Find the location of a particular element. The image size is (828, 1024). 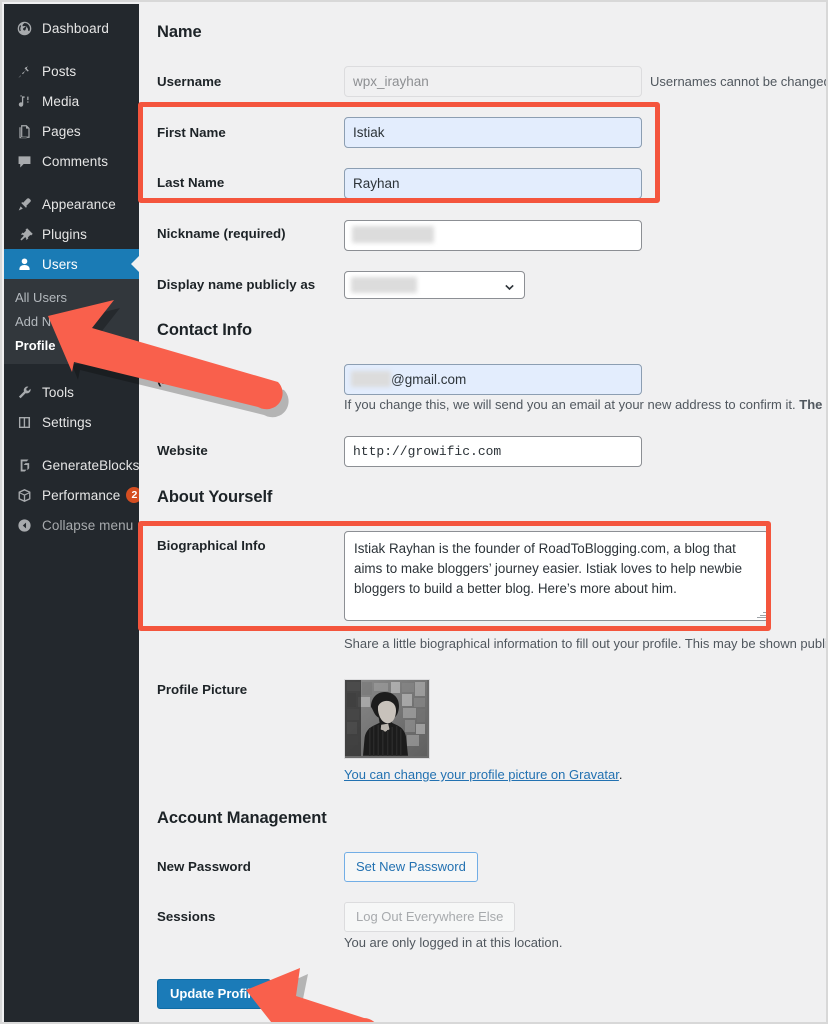

sidebar-item-tools: Tools is located at coordinates (71, 392).